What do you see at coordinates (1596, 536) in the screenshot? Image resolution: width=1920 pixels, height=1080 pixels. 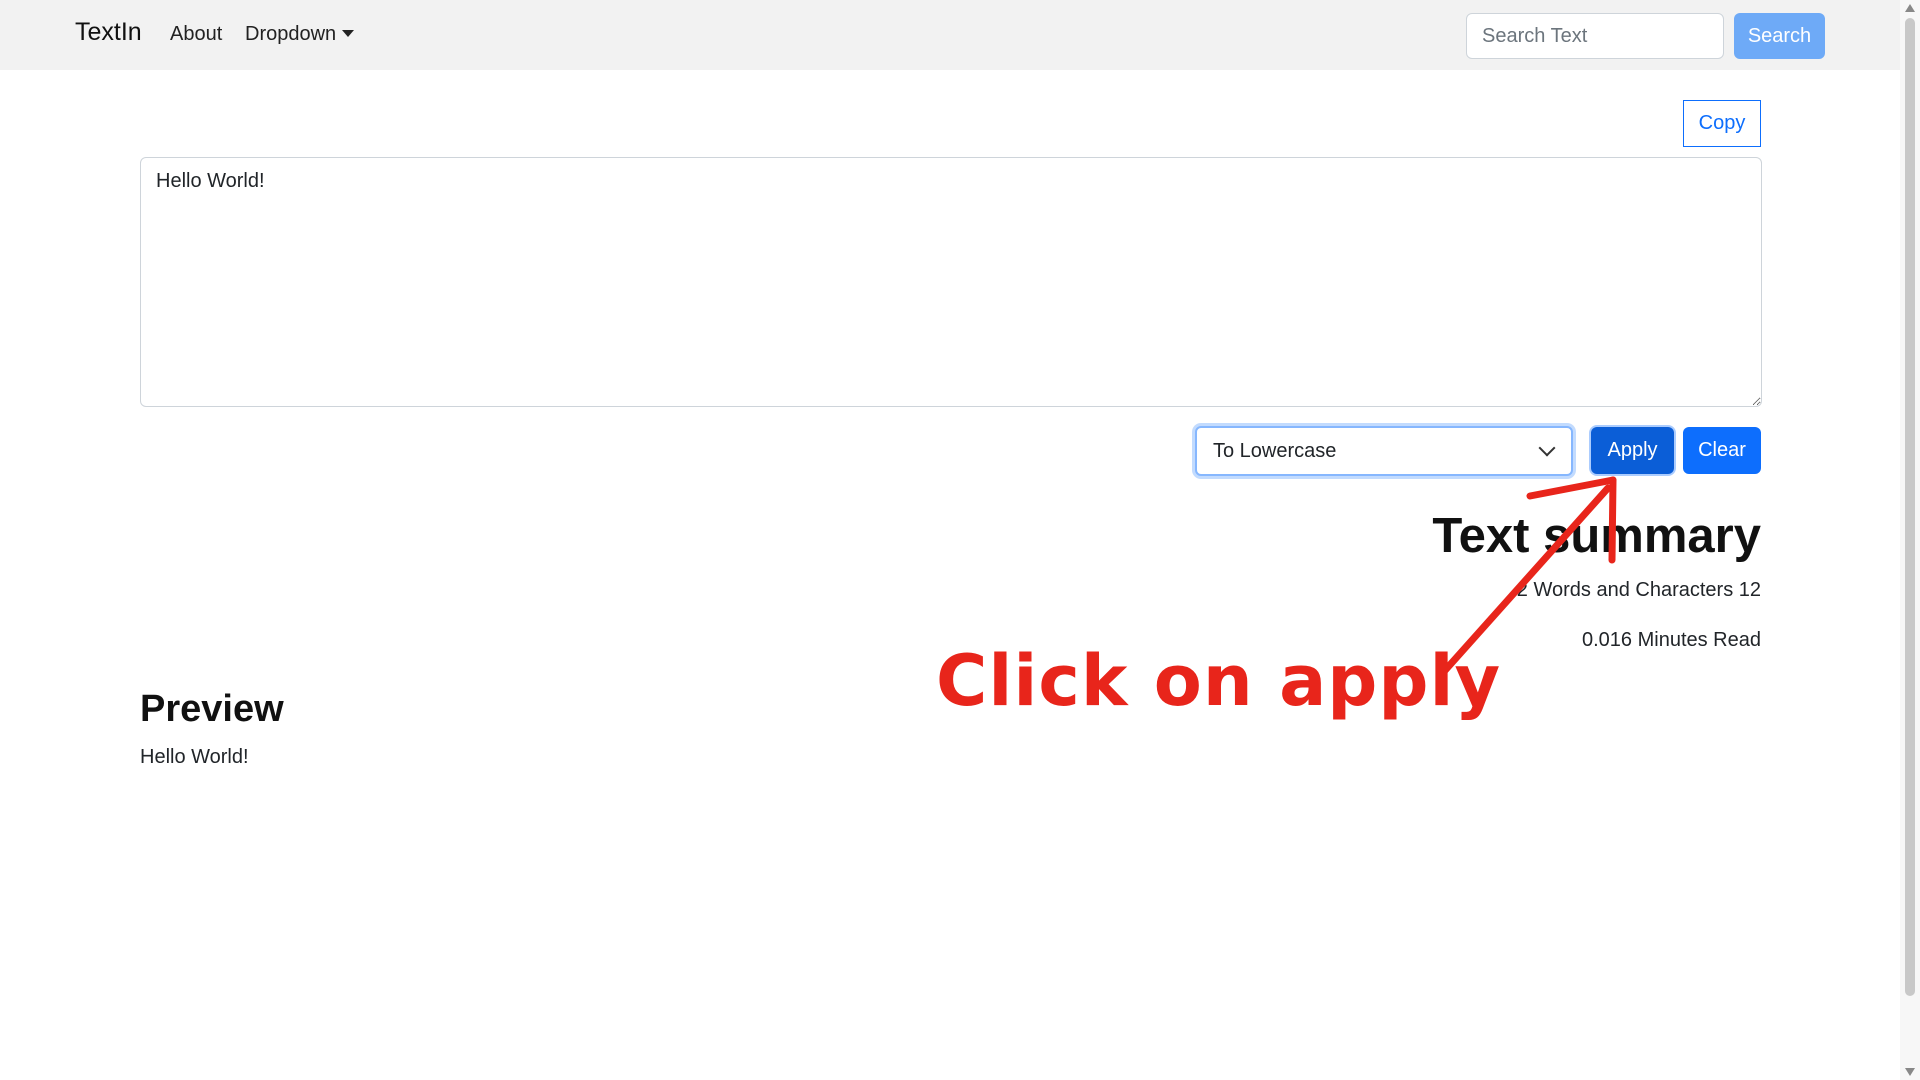 I see `summary-title: Text summary` at bounding box center [1596, 536].